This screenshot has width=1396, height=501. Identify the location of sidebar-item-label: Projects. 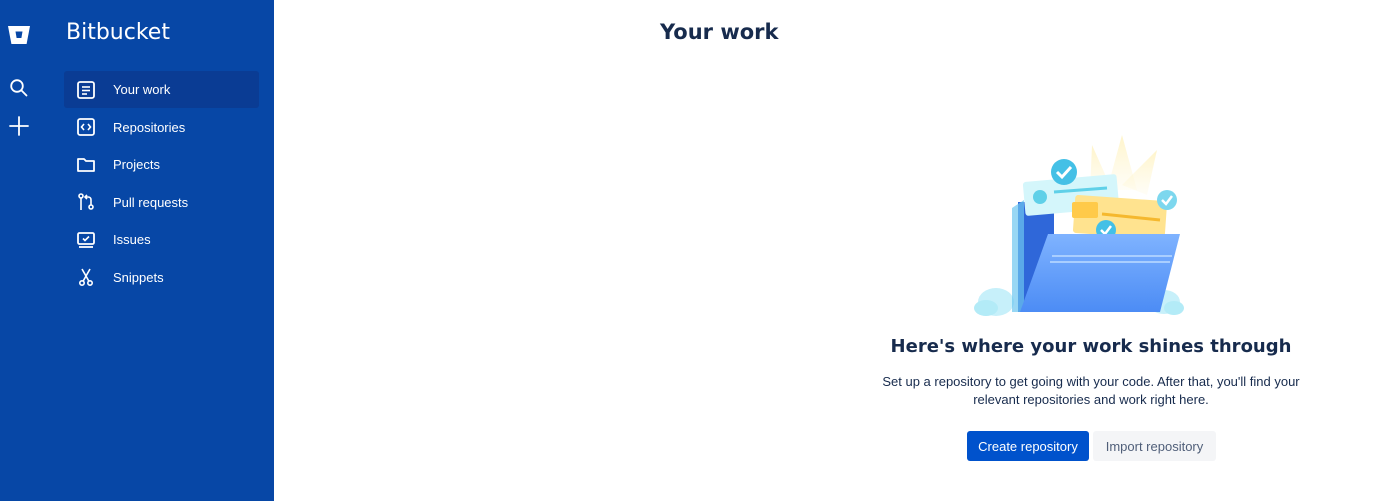
(136, 165).